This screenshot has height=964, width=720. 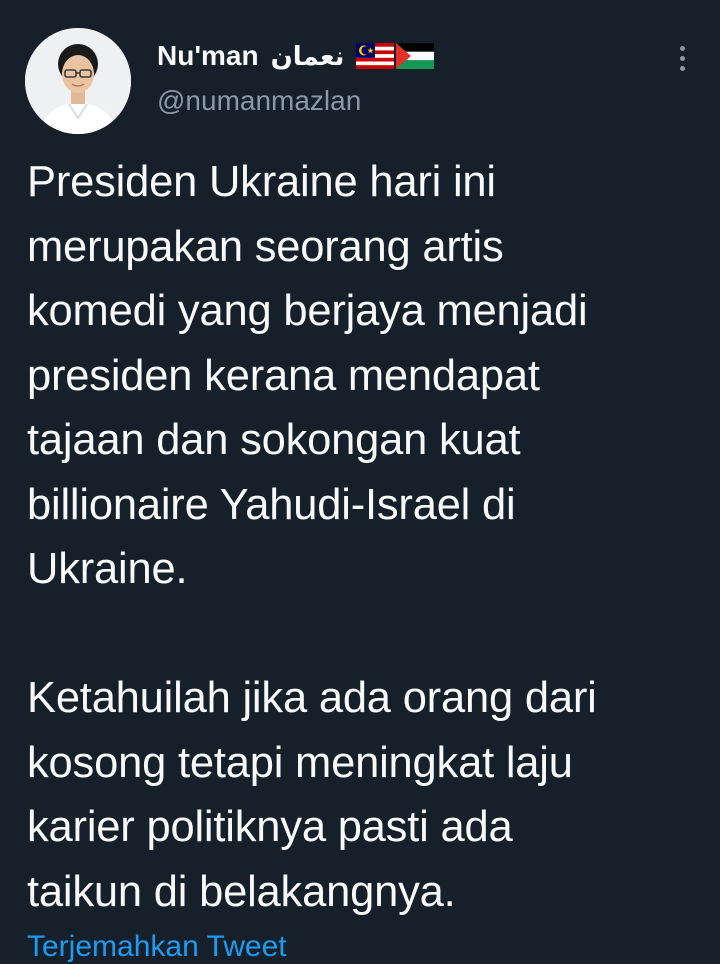 I want to click on avatar, so click(x=78, y=81).